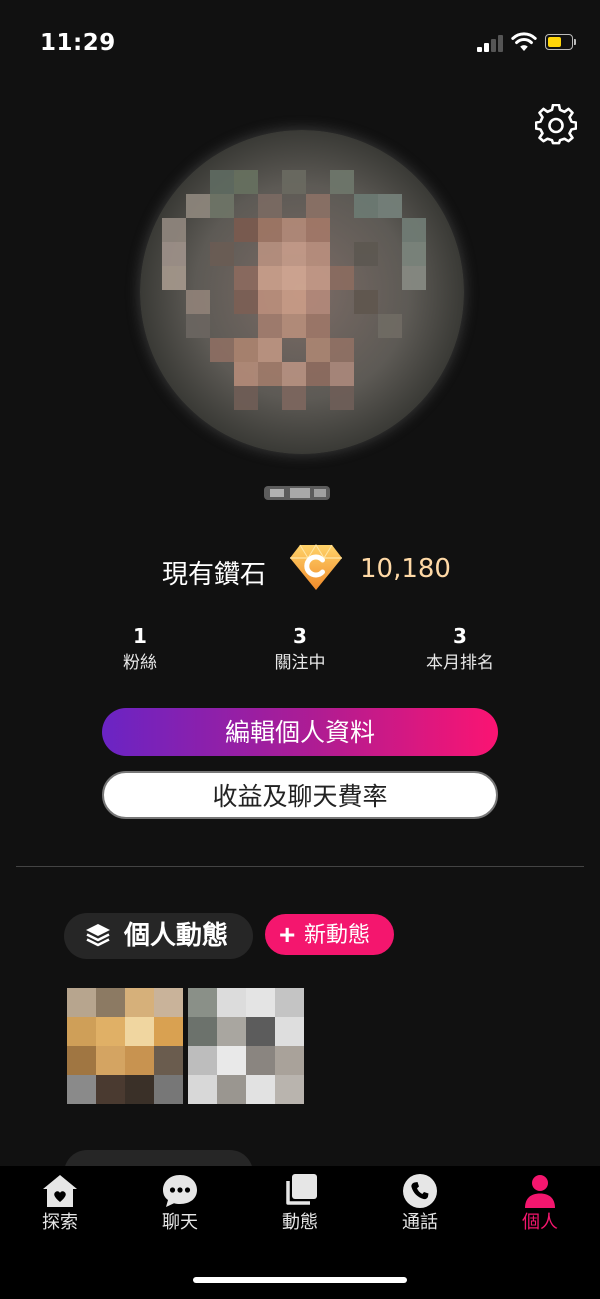 This screenshot has height=1299, width=600. I want to click on tab-profile: 個人, so click(540, 1207).